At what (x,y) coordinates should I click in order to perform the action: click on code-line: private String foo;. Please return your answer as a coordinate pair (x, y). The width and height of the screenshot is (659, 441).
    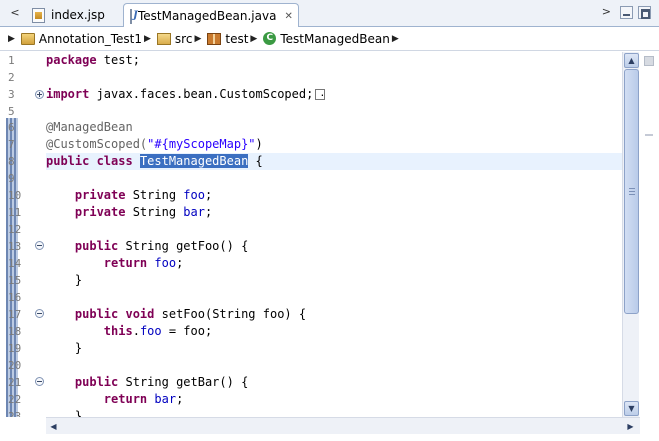
    Looking at the image, I should click on (143, 195).